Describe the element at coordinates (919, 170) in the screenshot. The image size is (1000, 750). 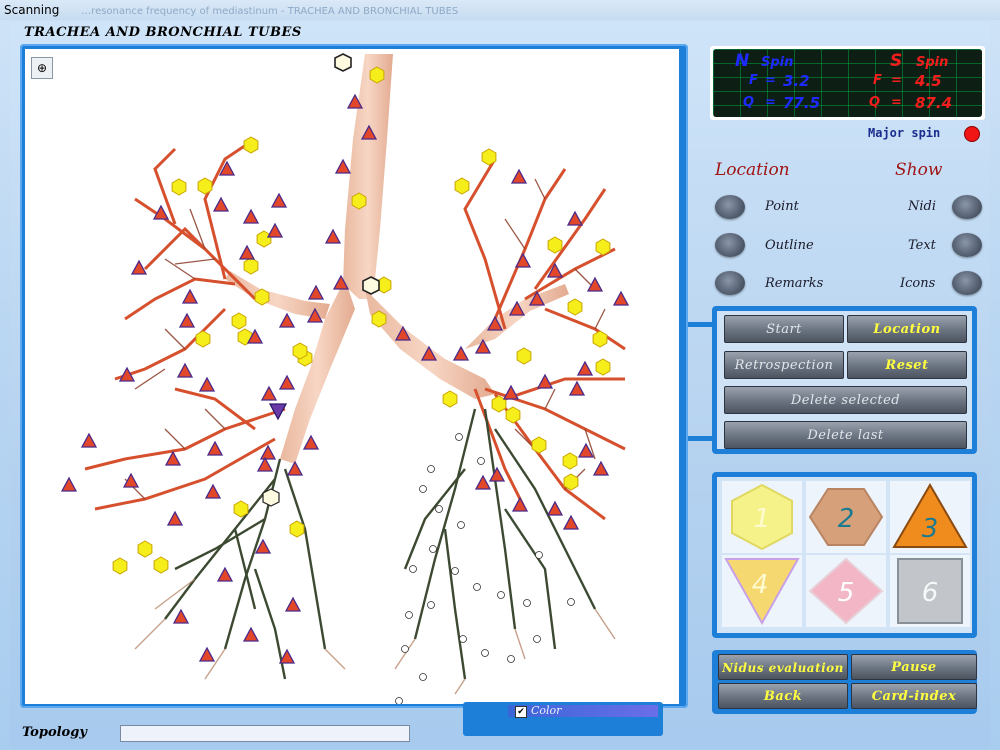
I see `show-section-title: Show` at that location.